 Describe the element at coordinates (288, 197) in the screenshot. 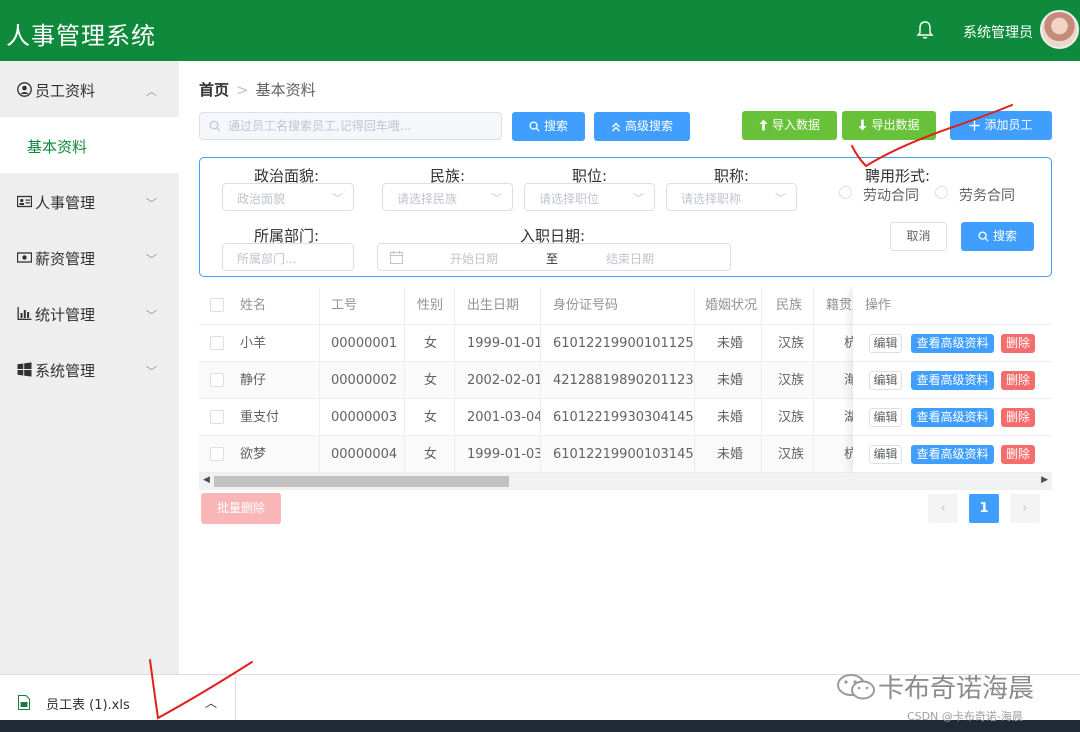

I see `politic-select: 政治面貌 ﹀` at that location.